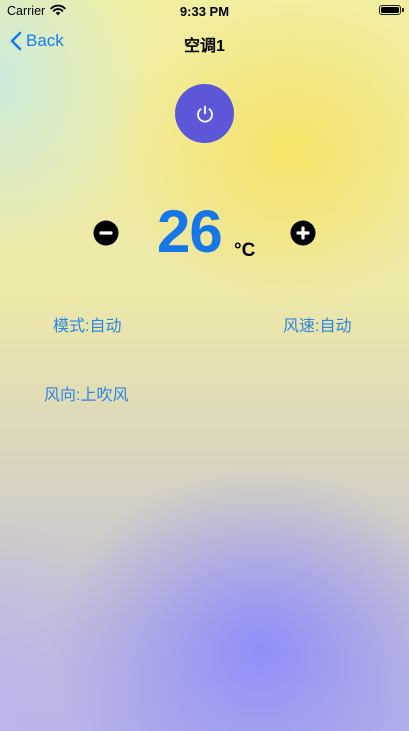  I want to click on increase-temperature-button, so click(303, 233).